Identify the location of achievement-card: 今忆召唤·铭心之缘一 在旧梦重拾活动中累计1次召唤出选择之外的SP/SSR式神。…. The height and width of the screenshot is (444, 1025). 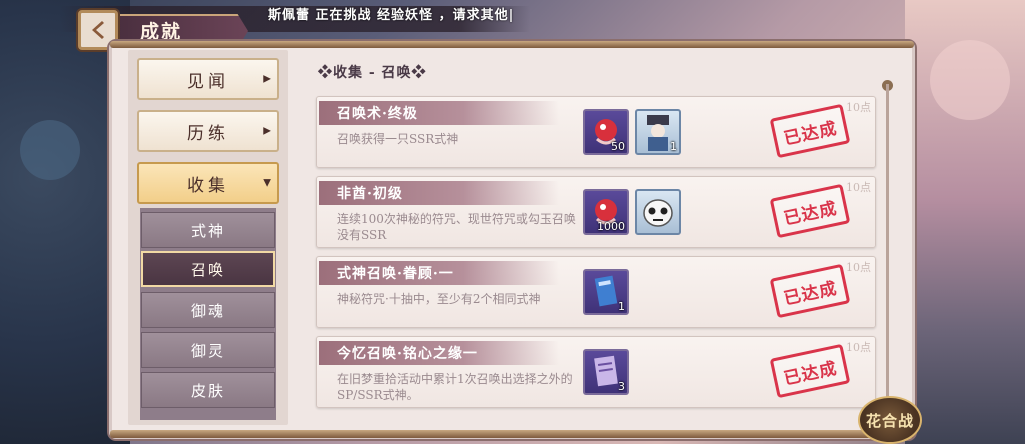
(596, 372).